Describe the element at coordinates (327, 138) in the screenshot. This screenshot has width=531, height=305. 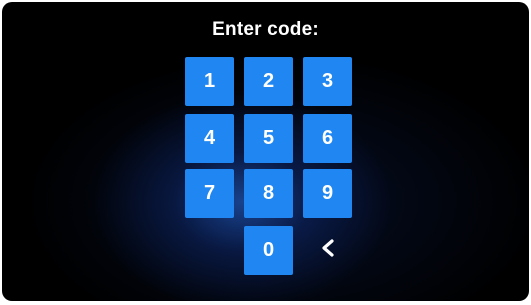
I see `key-6: 6` at that location.